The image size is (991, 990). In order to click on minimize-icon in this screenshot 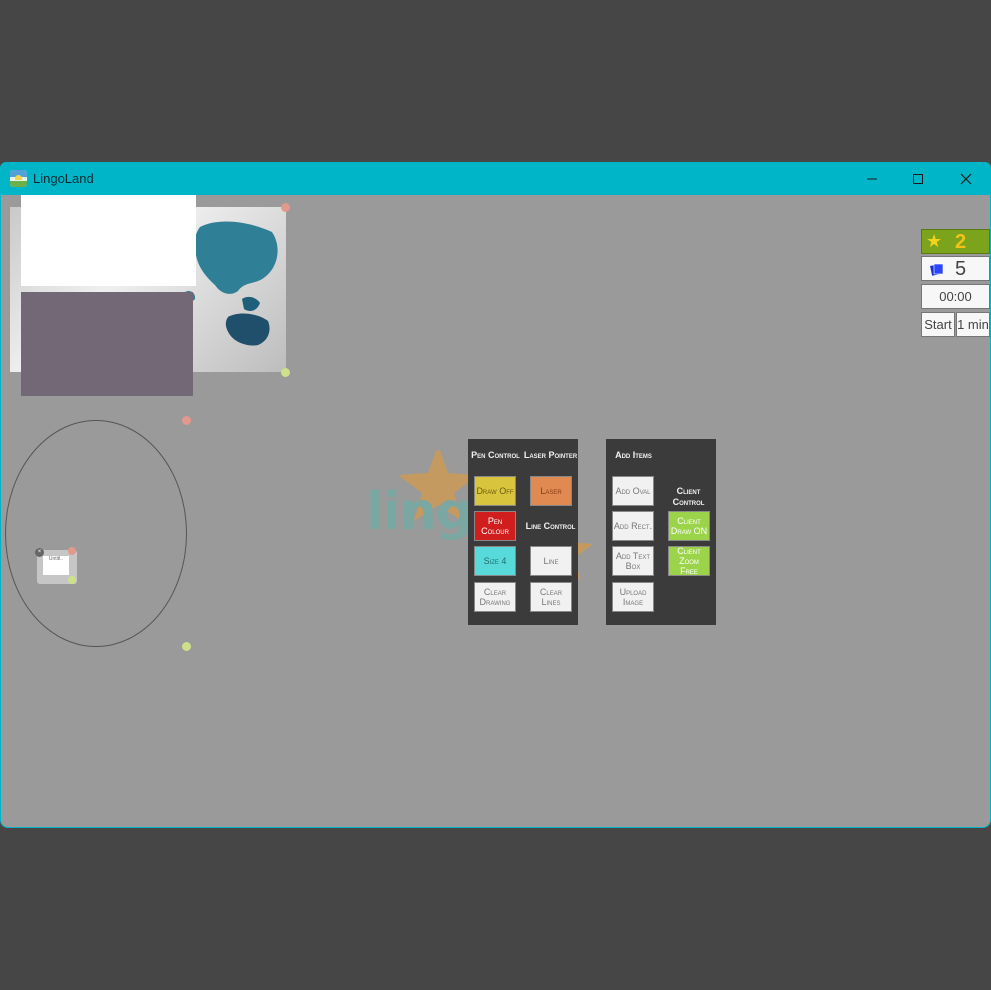, I will do `click(872, 179)`.